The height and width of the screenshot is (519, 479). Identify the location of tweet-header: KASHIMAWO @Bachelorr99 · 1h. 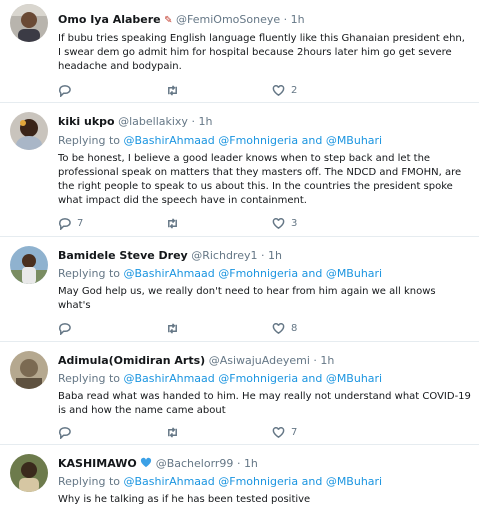
(264, 463).